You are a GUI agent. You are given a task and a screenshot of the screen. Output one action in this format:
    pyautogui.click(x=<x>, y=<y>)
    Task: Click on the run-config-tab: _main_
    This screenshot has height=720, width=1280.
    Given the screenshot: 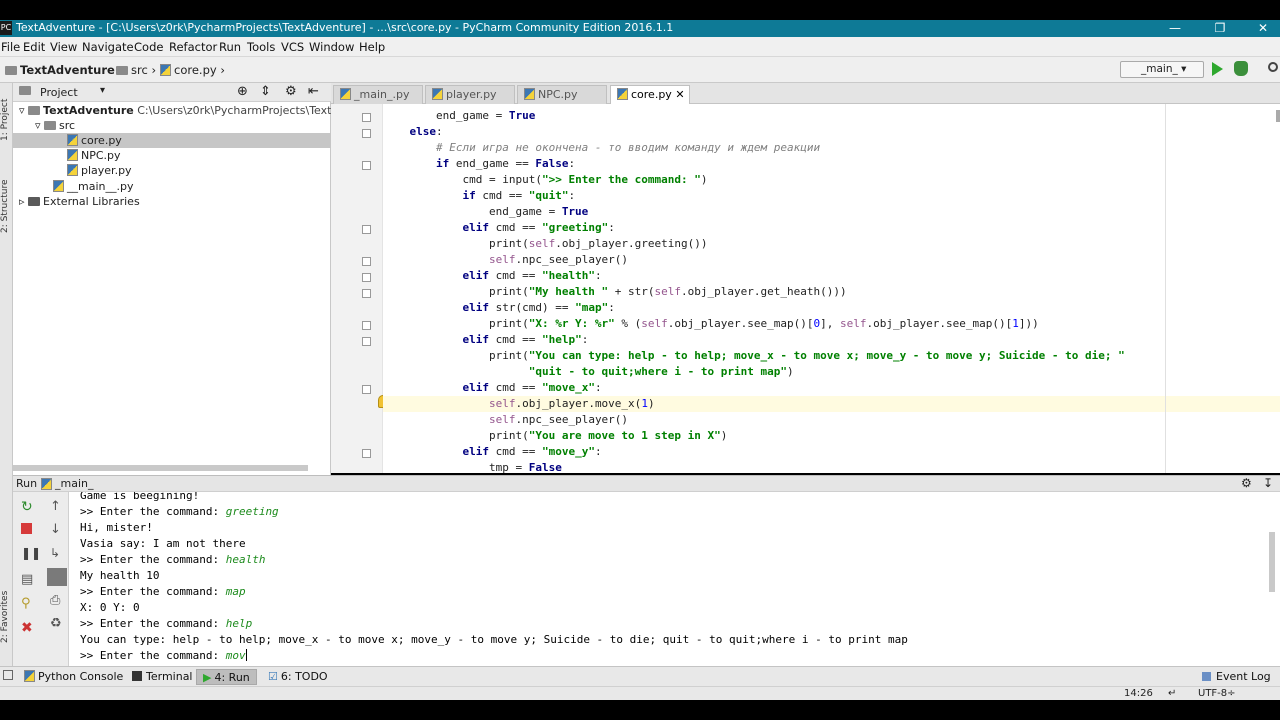 What is the action you would take?
    pyautogui.click(x=74, y=483)
    